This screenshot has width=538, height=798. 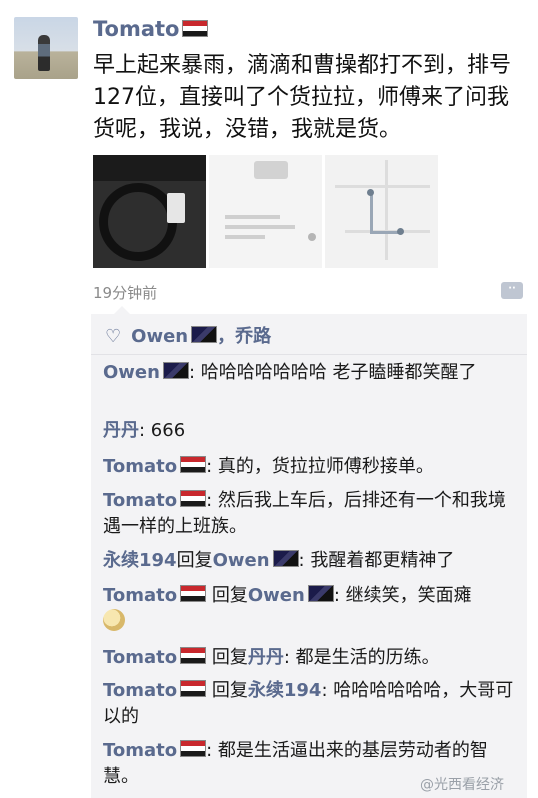 I want to click on reply-target: 永续194, so click(x=285, y=690).